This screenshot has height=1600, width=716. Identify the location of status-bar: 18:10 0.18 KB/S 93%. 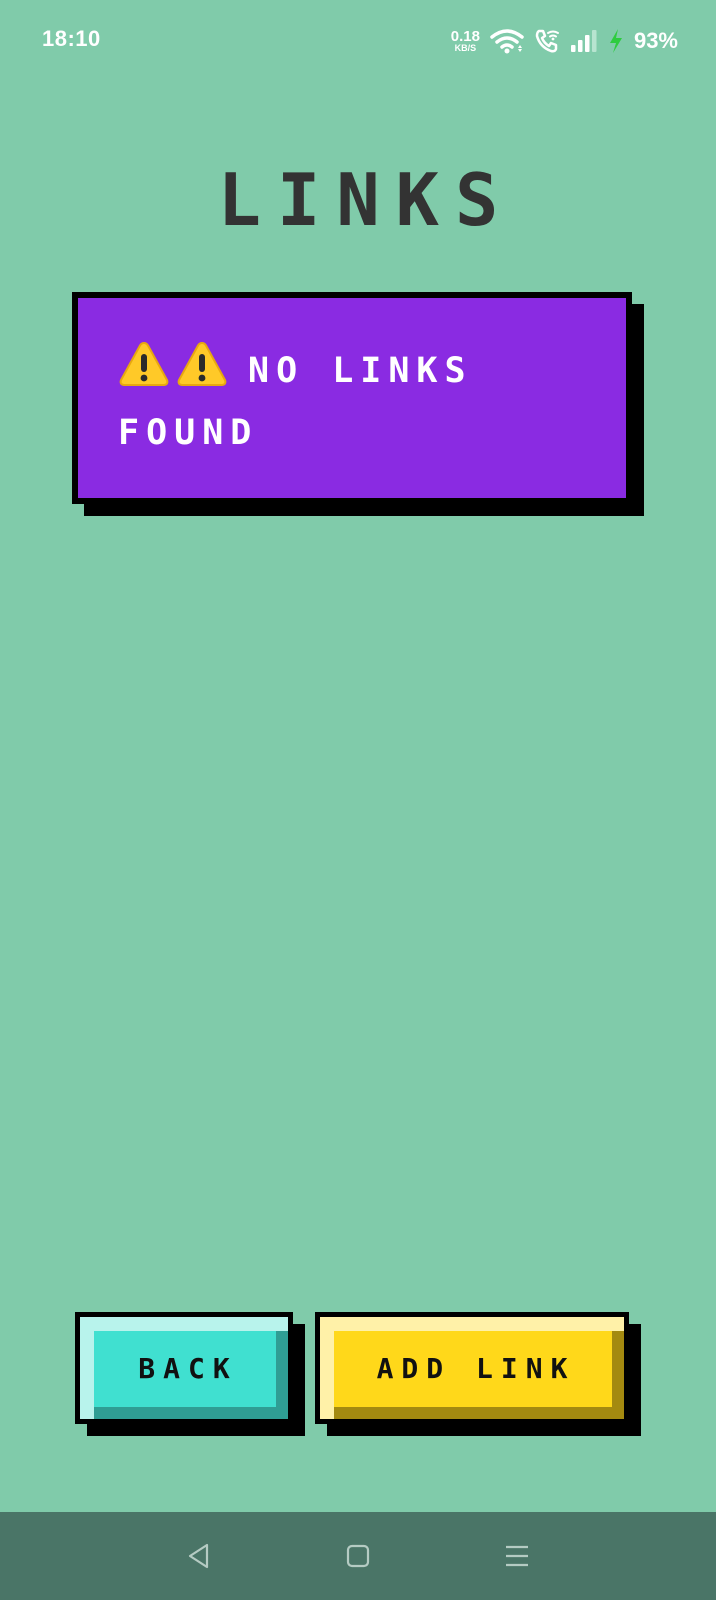
(358, 42).